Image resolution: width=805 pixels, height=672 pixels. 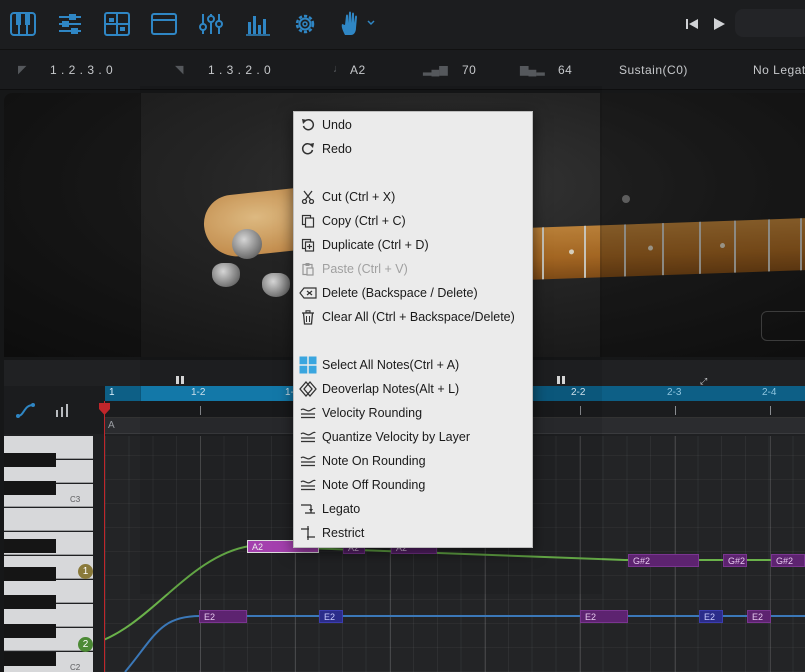 What do you see at coordinates (22, 70) in the screenshot?
I see `start-marker-icon: ◤` at bounding box center [22, 70].